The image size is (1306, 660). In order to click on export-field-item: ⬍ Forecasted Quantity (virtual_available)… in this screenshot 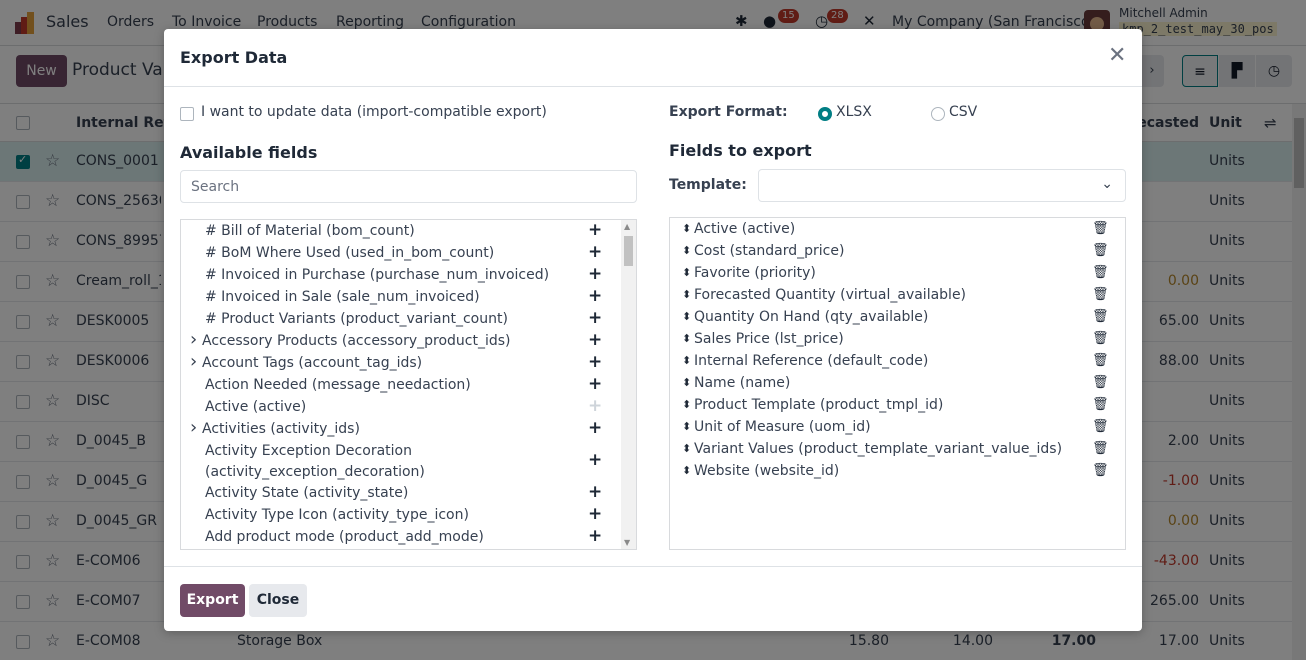, I will do `click(897, 296)`.